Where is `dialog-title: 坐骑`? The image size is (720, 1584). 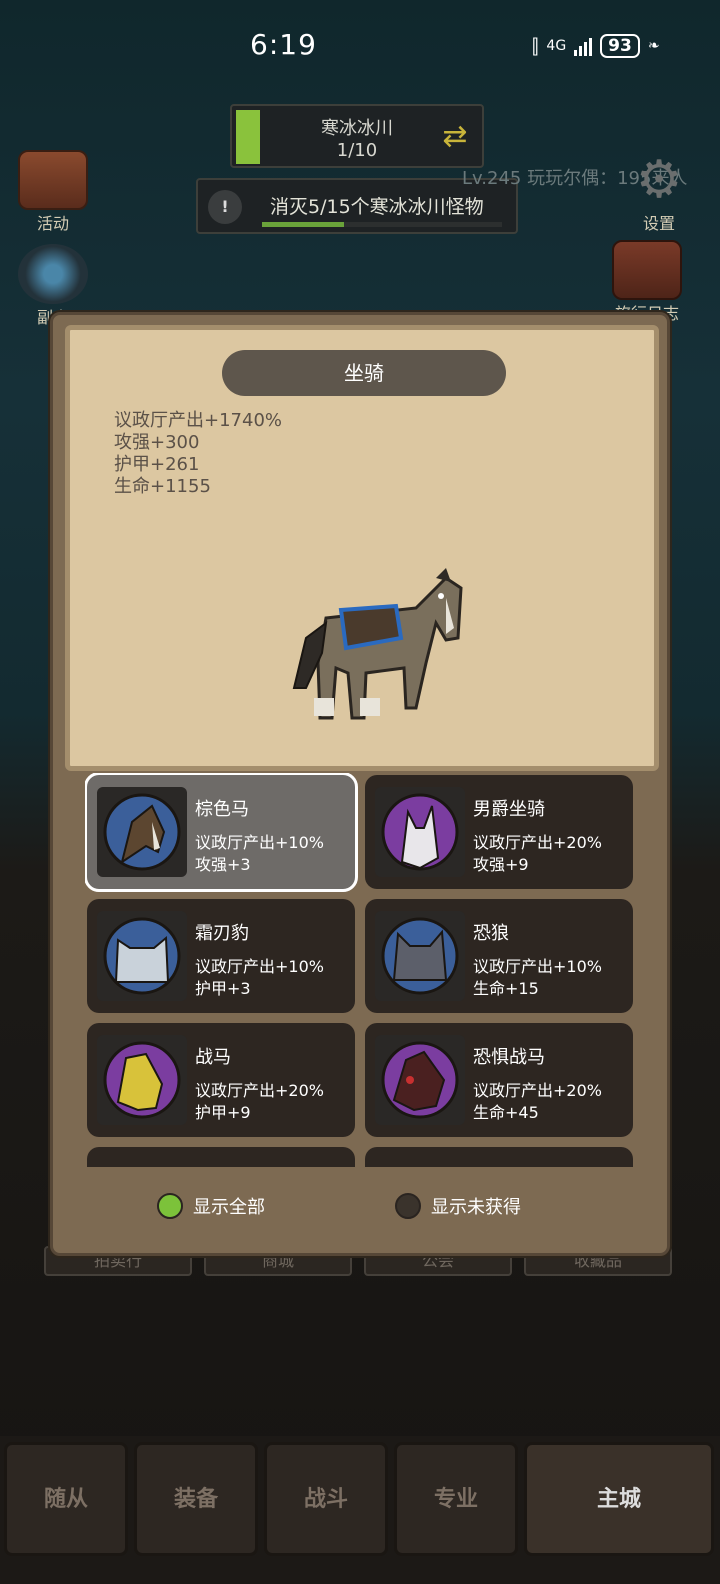
dialog-title: 坐骑 is located at coordinates (364, 373).